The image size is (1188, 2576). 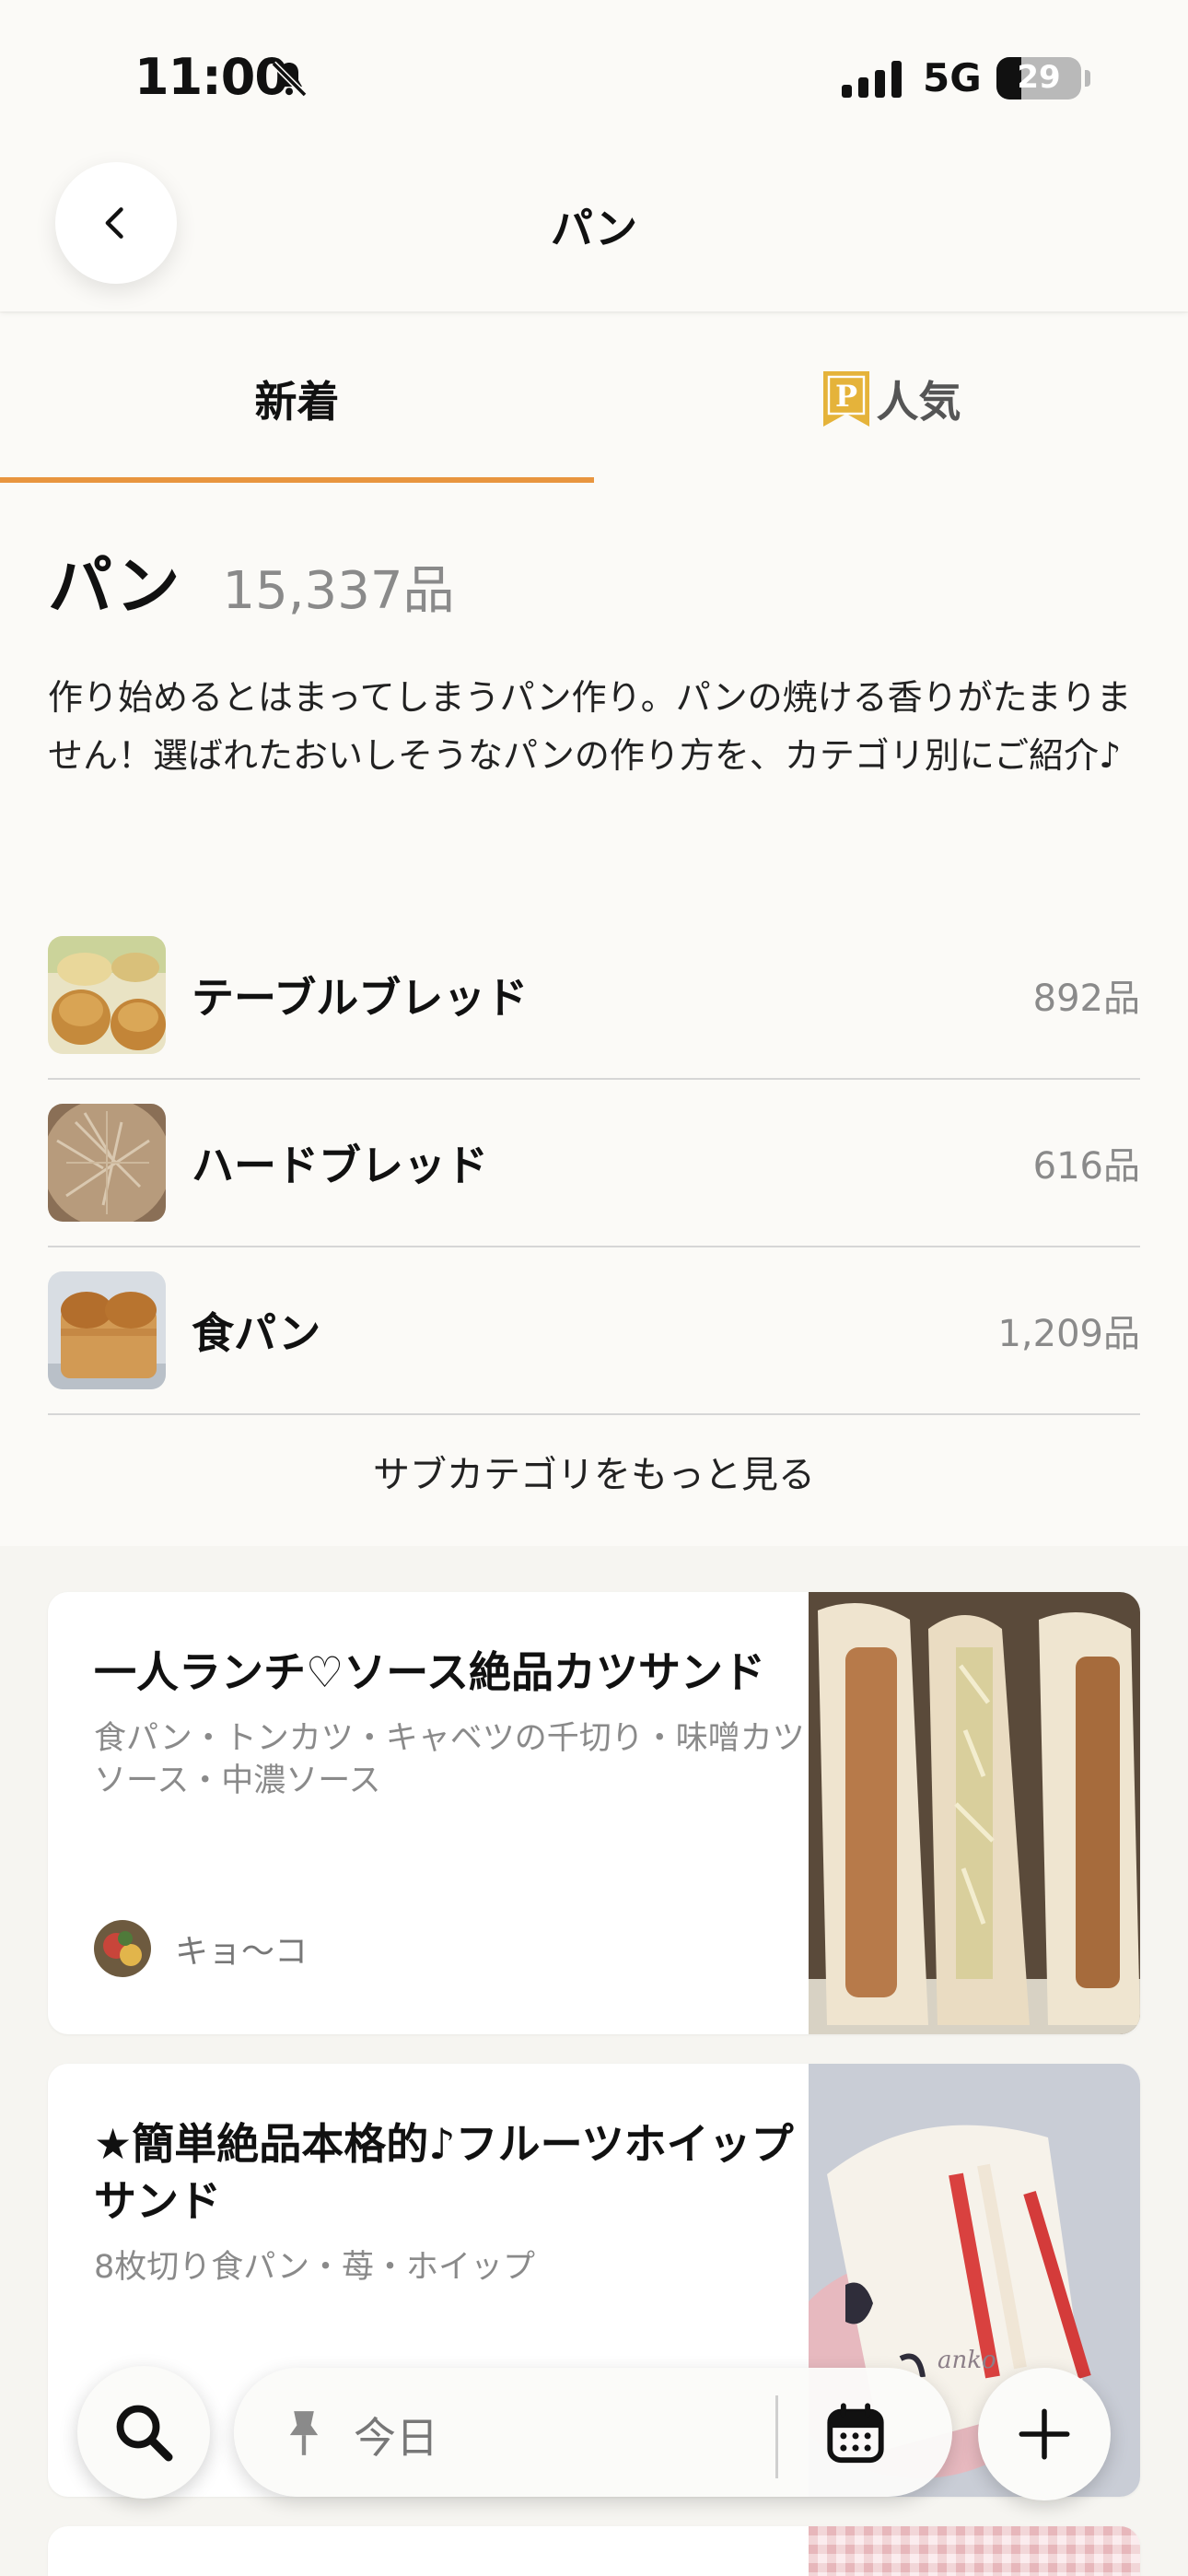 I want to click on recipe-text: ★簡単絶品本格的♪フルーツホイップサンド 8枚切り食パン・苺・ホイップ, so click(x=453, y=2202).